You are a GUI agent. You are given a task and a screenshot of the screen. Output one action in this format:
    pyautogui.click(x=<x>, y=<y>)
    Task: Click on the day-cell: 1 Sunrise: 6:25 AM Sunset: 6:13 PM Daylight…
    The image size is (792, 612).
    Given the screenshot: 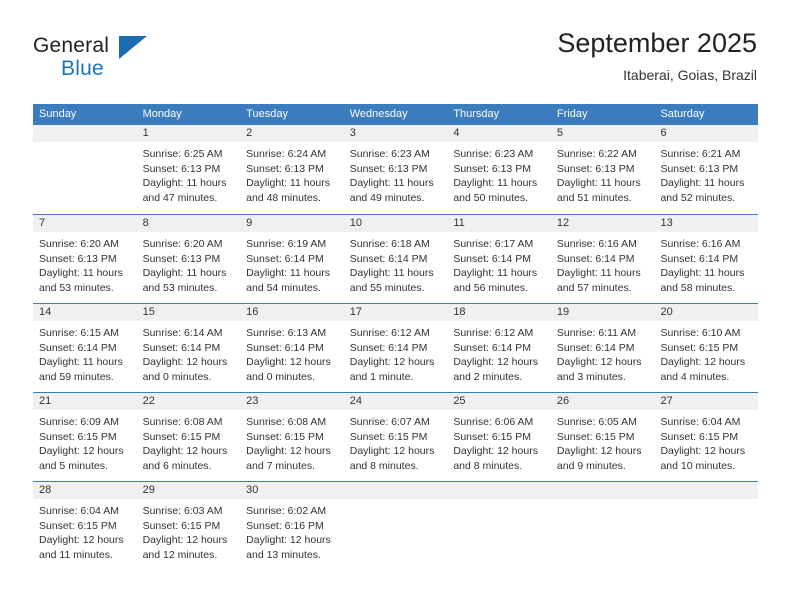 What is the action you would take?
    pyautogui.click(x=188, y=169)
    